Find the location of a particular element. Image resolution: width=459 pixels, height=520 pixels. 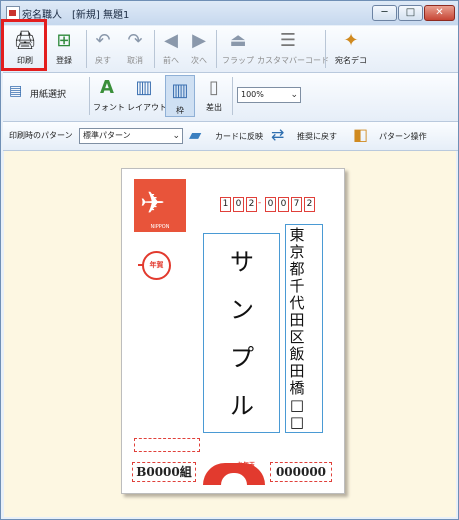

paper-icon: ▤ is located at coordinates (16, 91).